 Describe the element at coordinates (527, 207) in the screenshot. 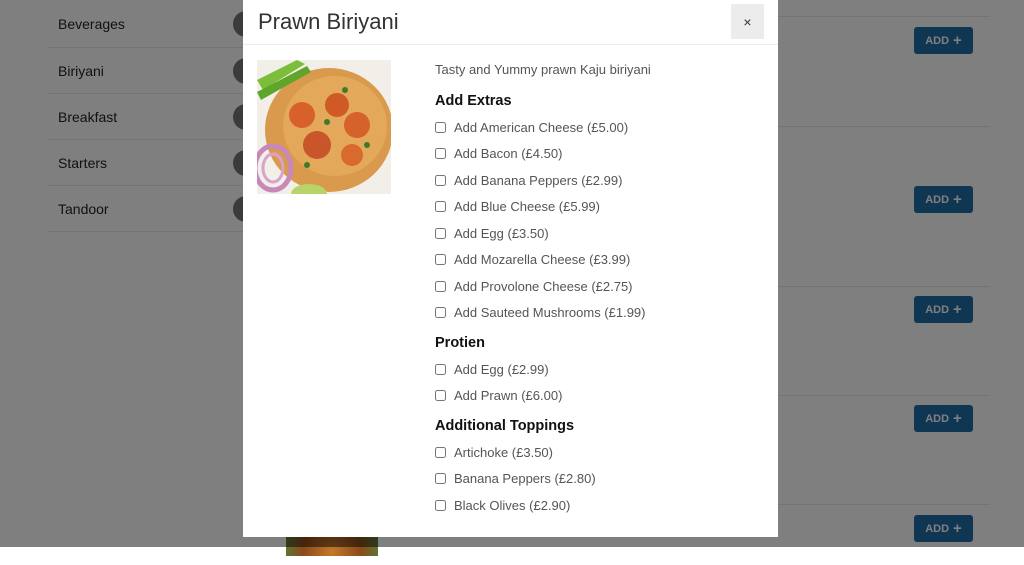

I see `option-label: Add Blue Cheese (£5.99)` at that location.